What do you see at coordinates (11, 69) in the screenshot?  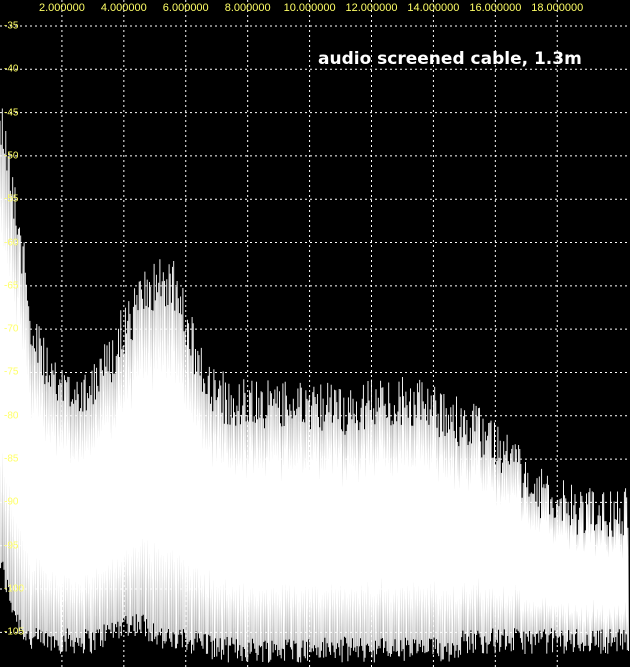 I see `y-tick-label: -40` at bounding box center [11, 69].